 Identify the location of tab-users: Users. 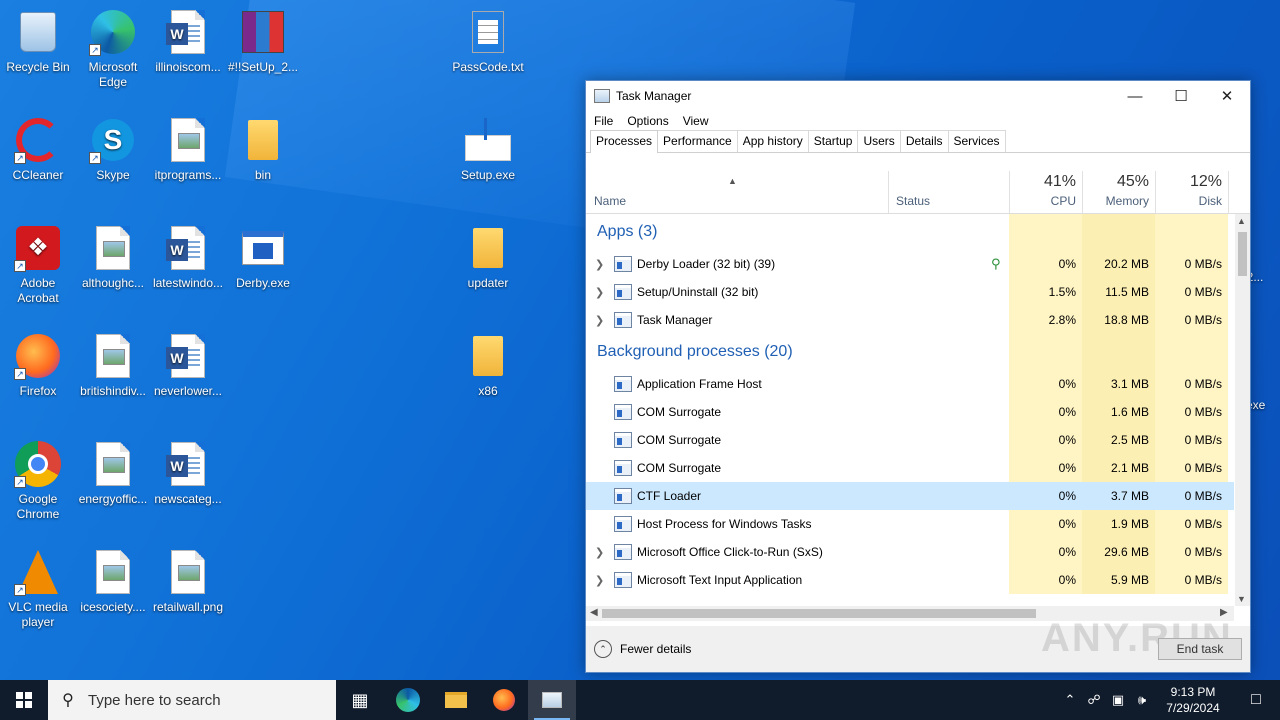
(879, 141).